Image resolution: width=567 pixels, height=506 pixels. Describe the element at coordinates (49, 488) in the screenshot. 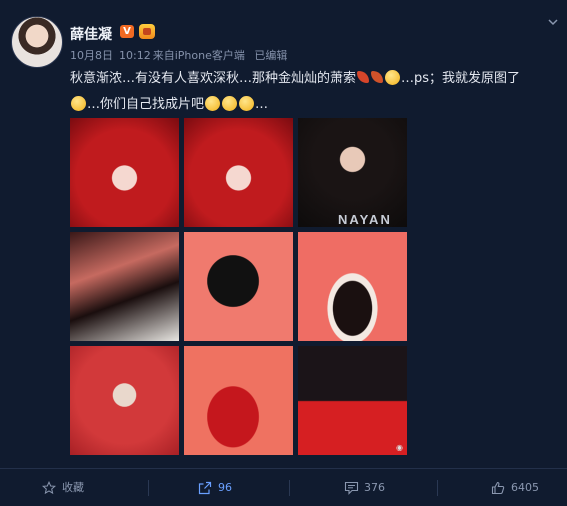

I see `star-icon` at that location.